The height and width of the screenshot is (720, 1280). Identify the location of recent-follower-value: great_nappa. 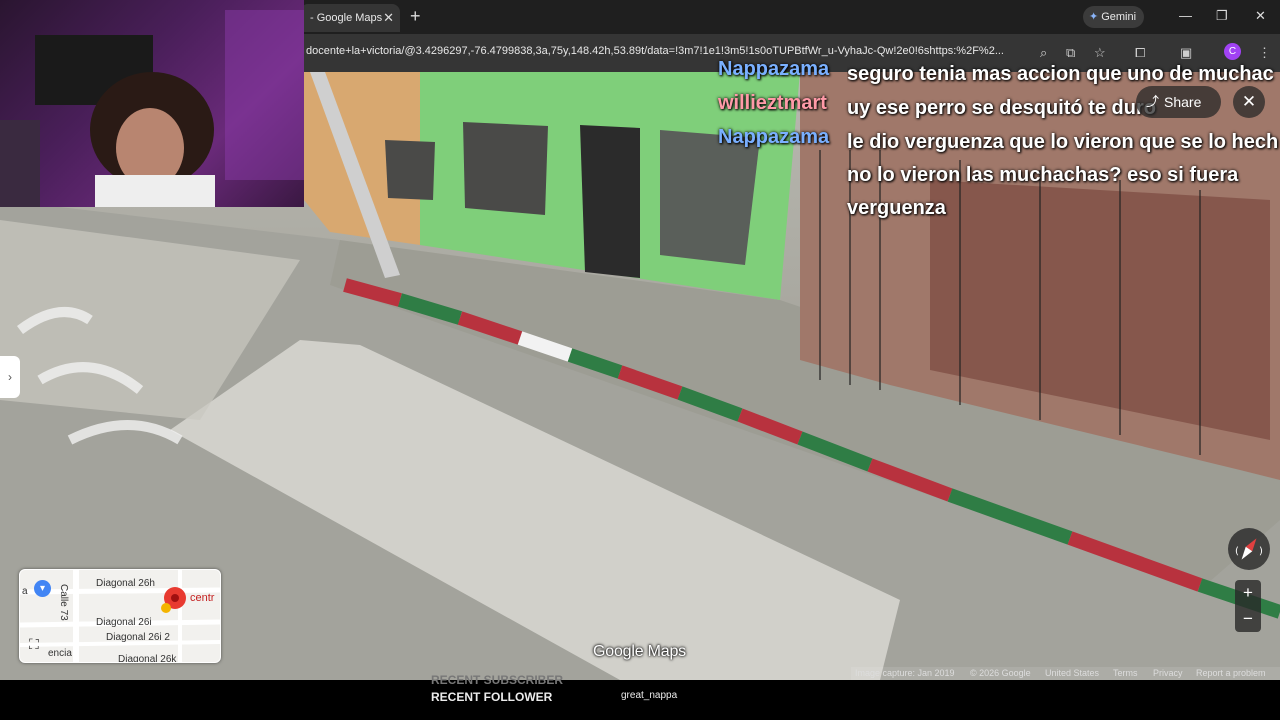
(649, 695).